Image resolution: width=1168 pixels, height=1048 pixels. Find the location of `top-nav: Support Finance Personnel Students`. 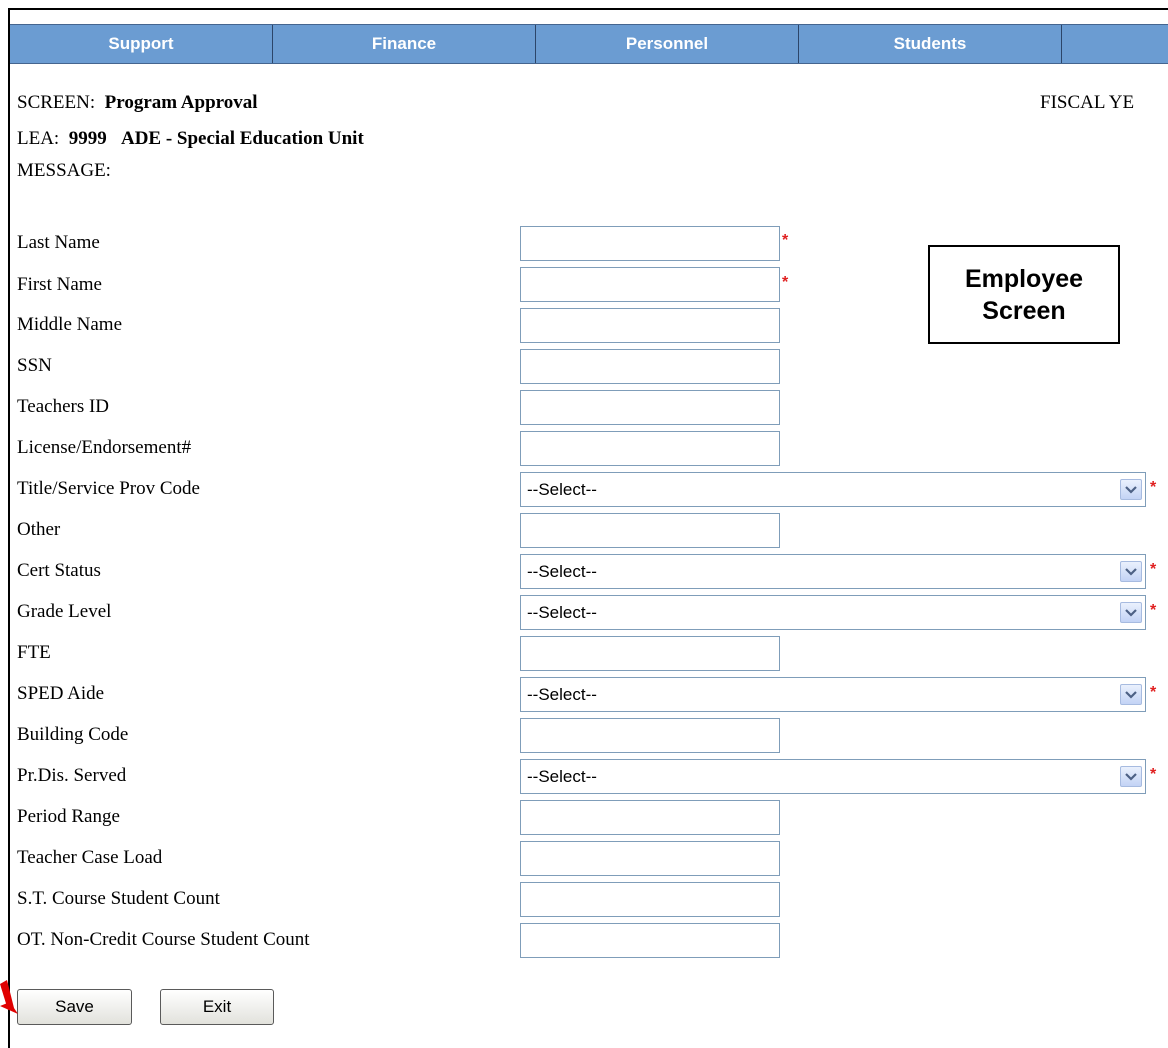

top-nav: Support Finance Personnel Students is located at coordinates (589, 44).